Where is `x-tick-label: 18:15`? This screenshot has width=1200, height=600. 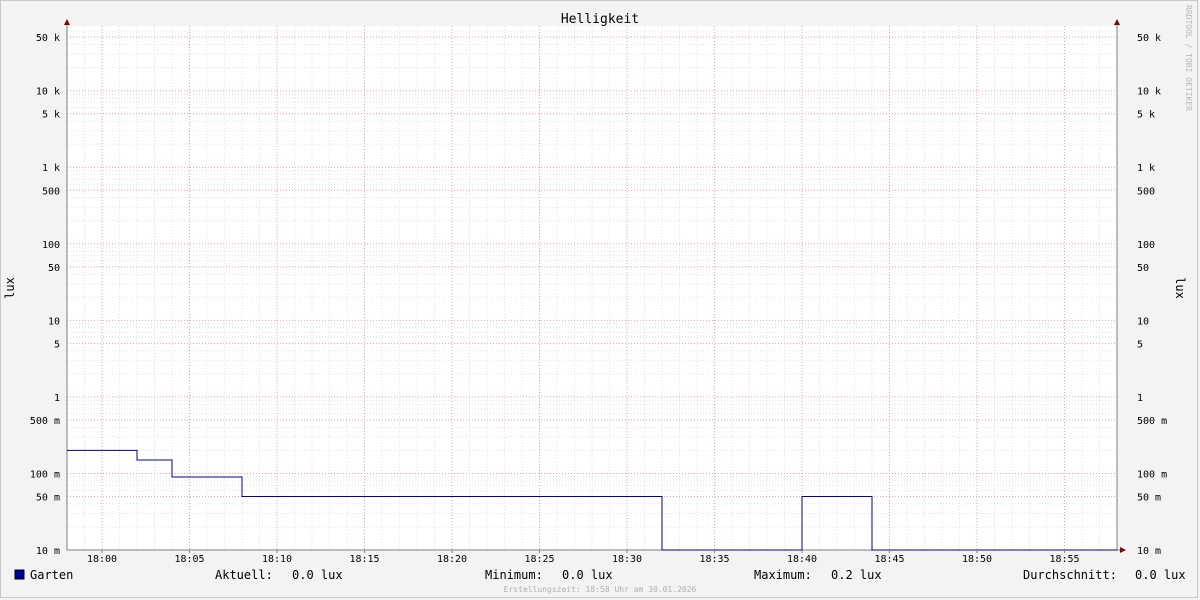 x-tick-label: 18:15 is located at coordinates (364, 559).